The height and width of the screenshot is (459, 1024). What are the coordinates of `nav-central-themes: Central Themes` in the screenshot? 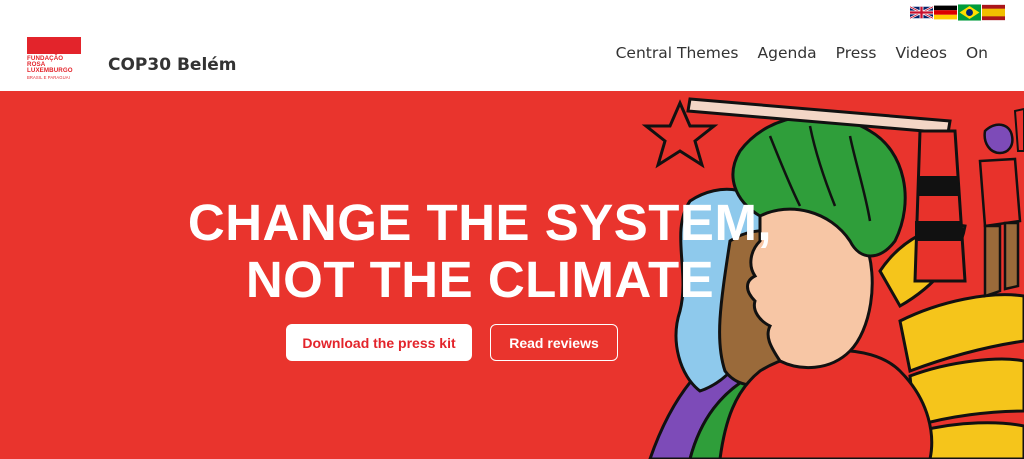 It's located at (677, 53).